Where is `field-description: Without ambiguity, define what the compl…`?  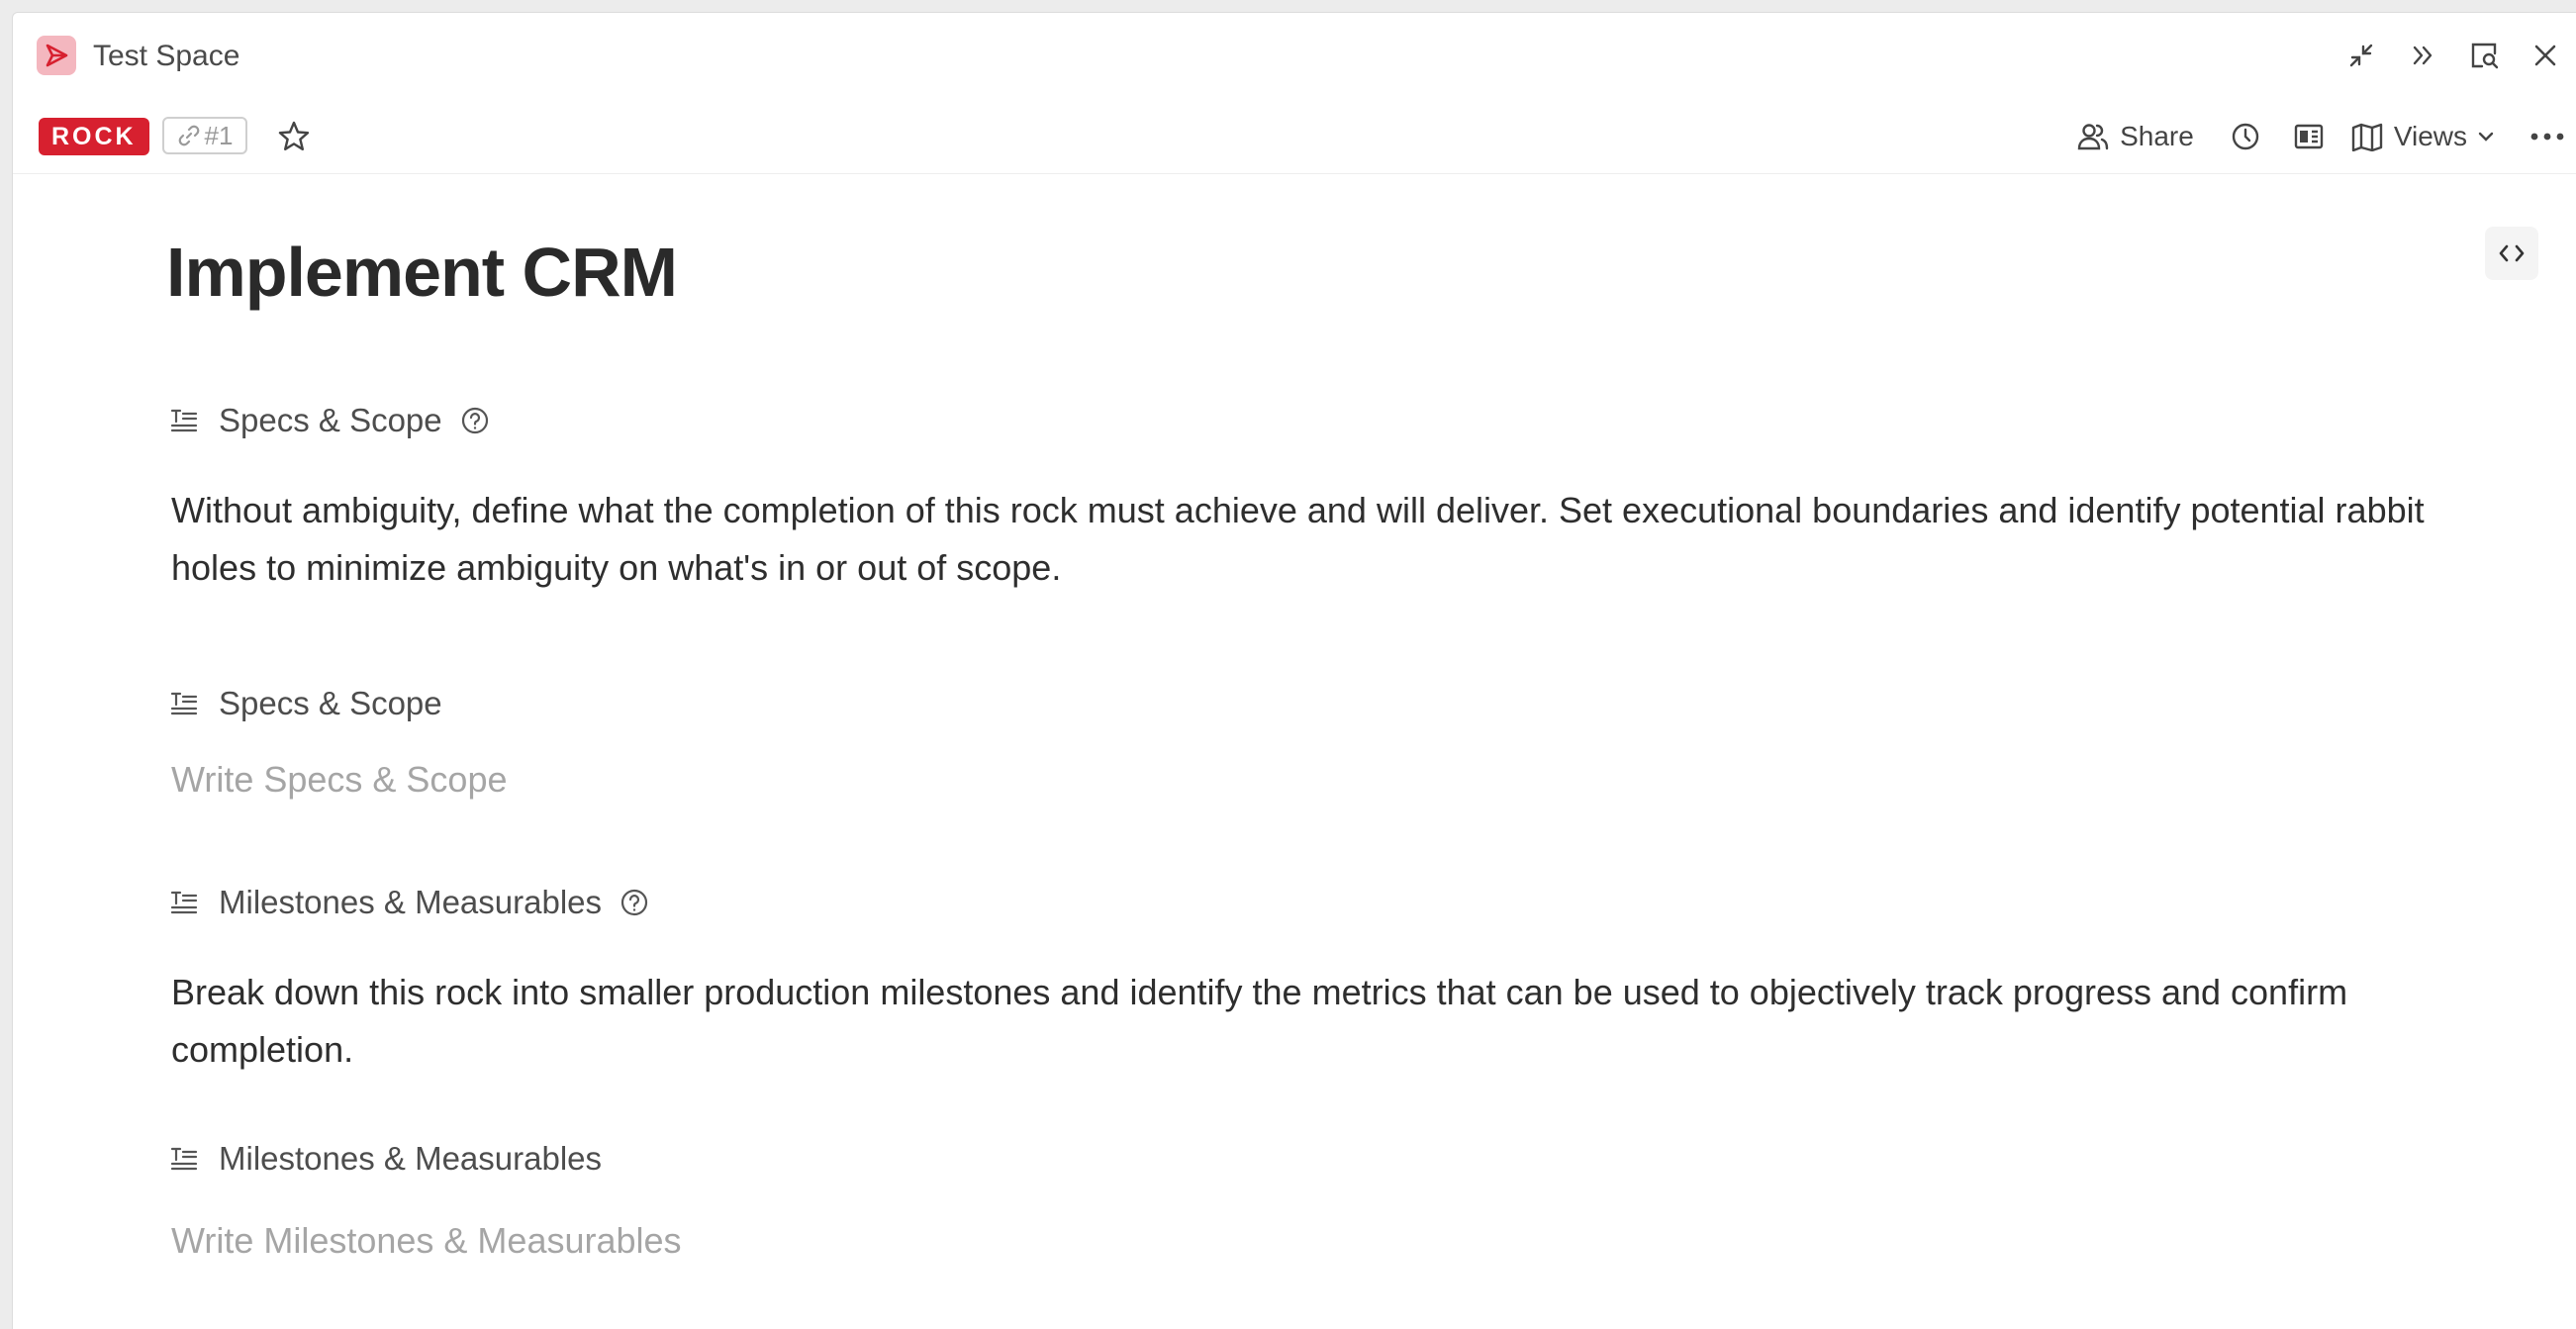 field-description: Without ambiguity, define what the compl… is located at coordinates (1298, 539).